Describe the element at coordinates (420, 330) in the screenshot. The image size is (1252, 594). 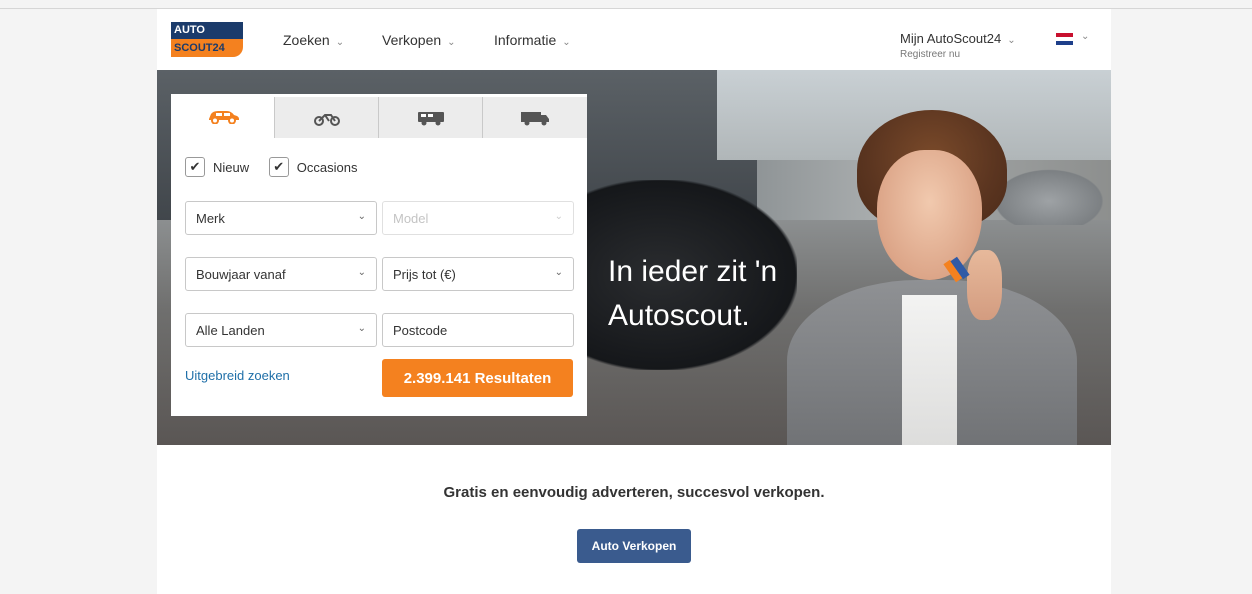
I see `postcode-placeholder: Postcode` at that location.